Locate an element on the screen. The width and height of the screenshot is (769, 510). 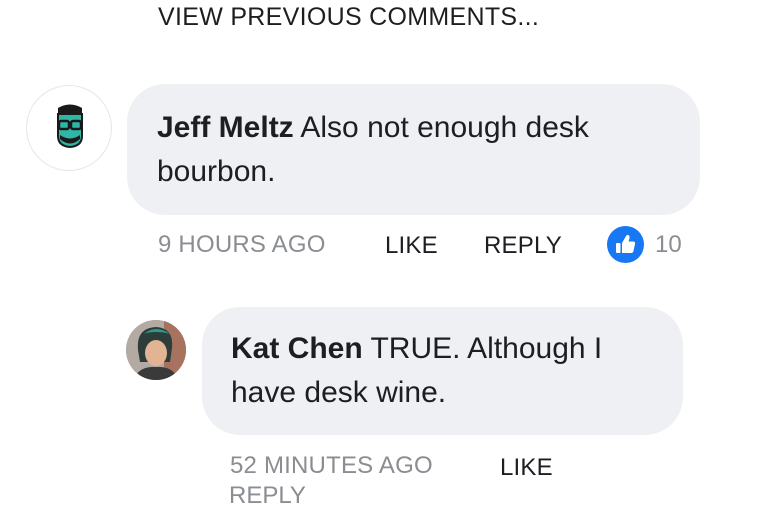
user-photo-avatar is located at coordinates (156, 350).